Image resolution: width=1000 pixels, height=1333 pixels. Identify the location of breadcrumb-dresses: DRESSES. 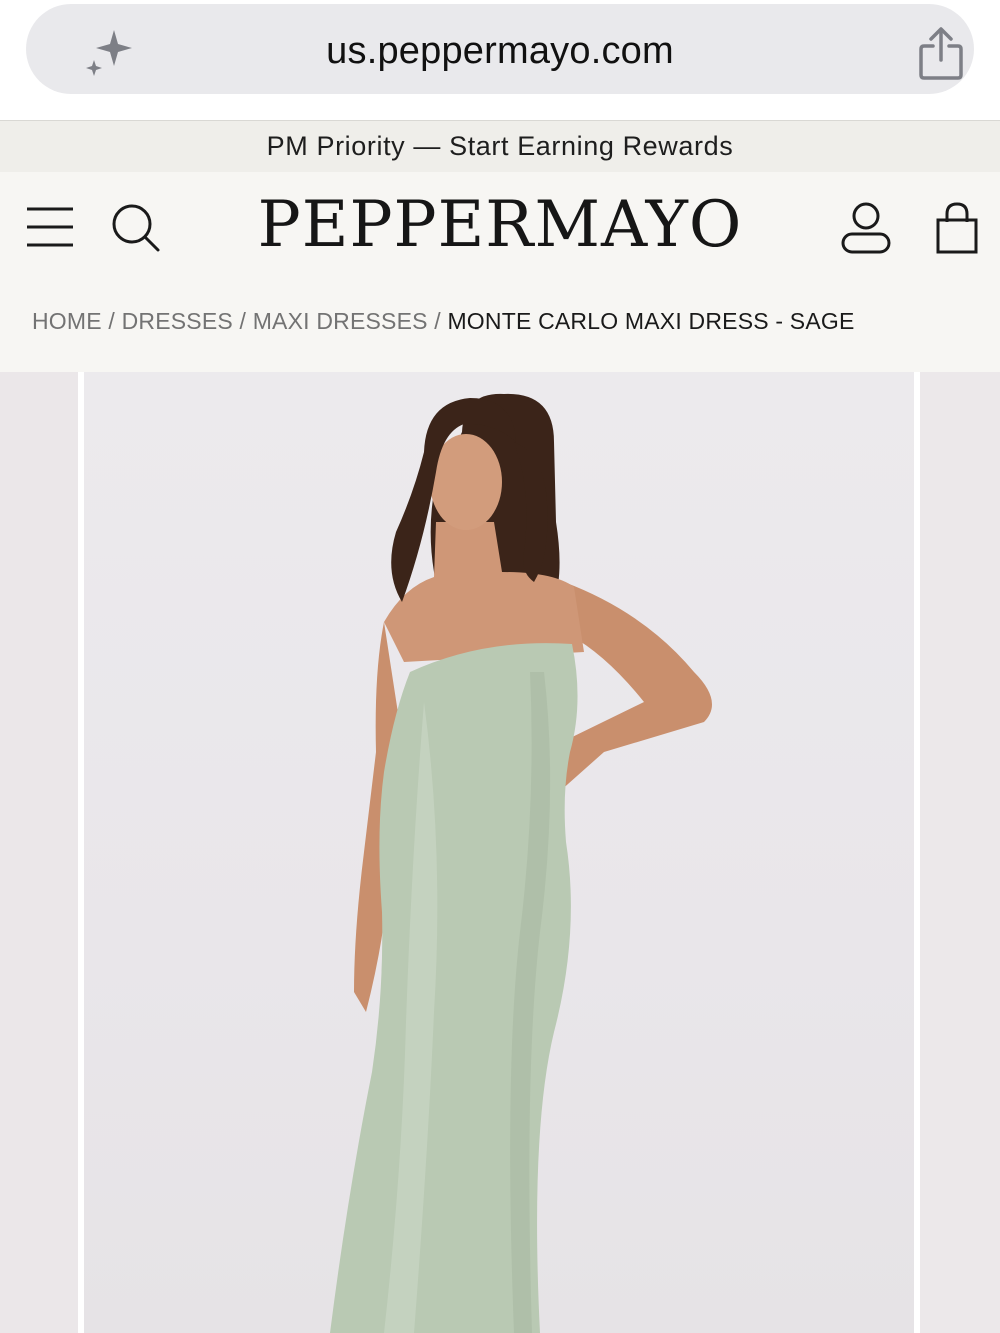
(177, 321).